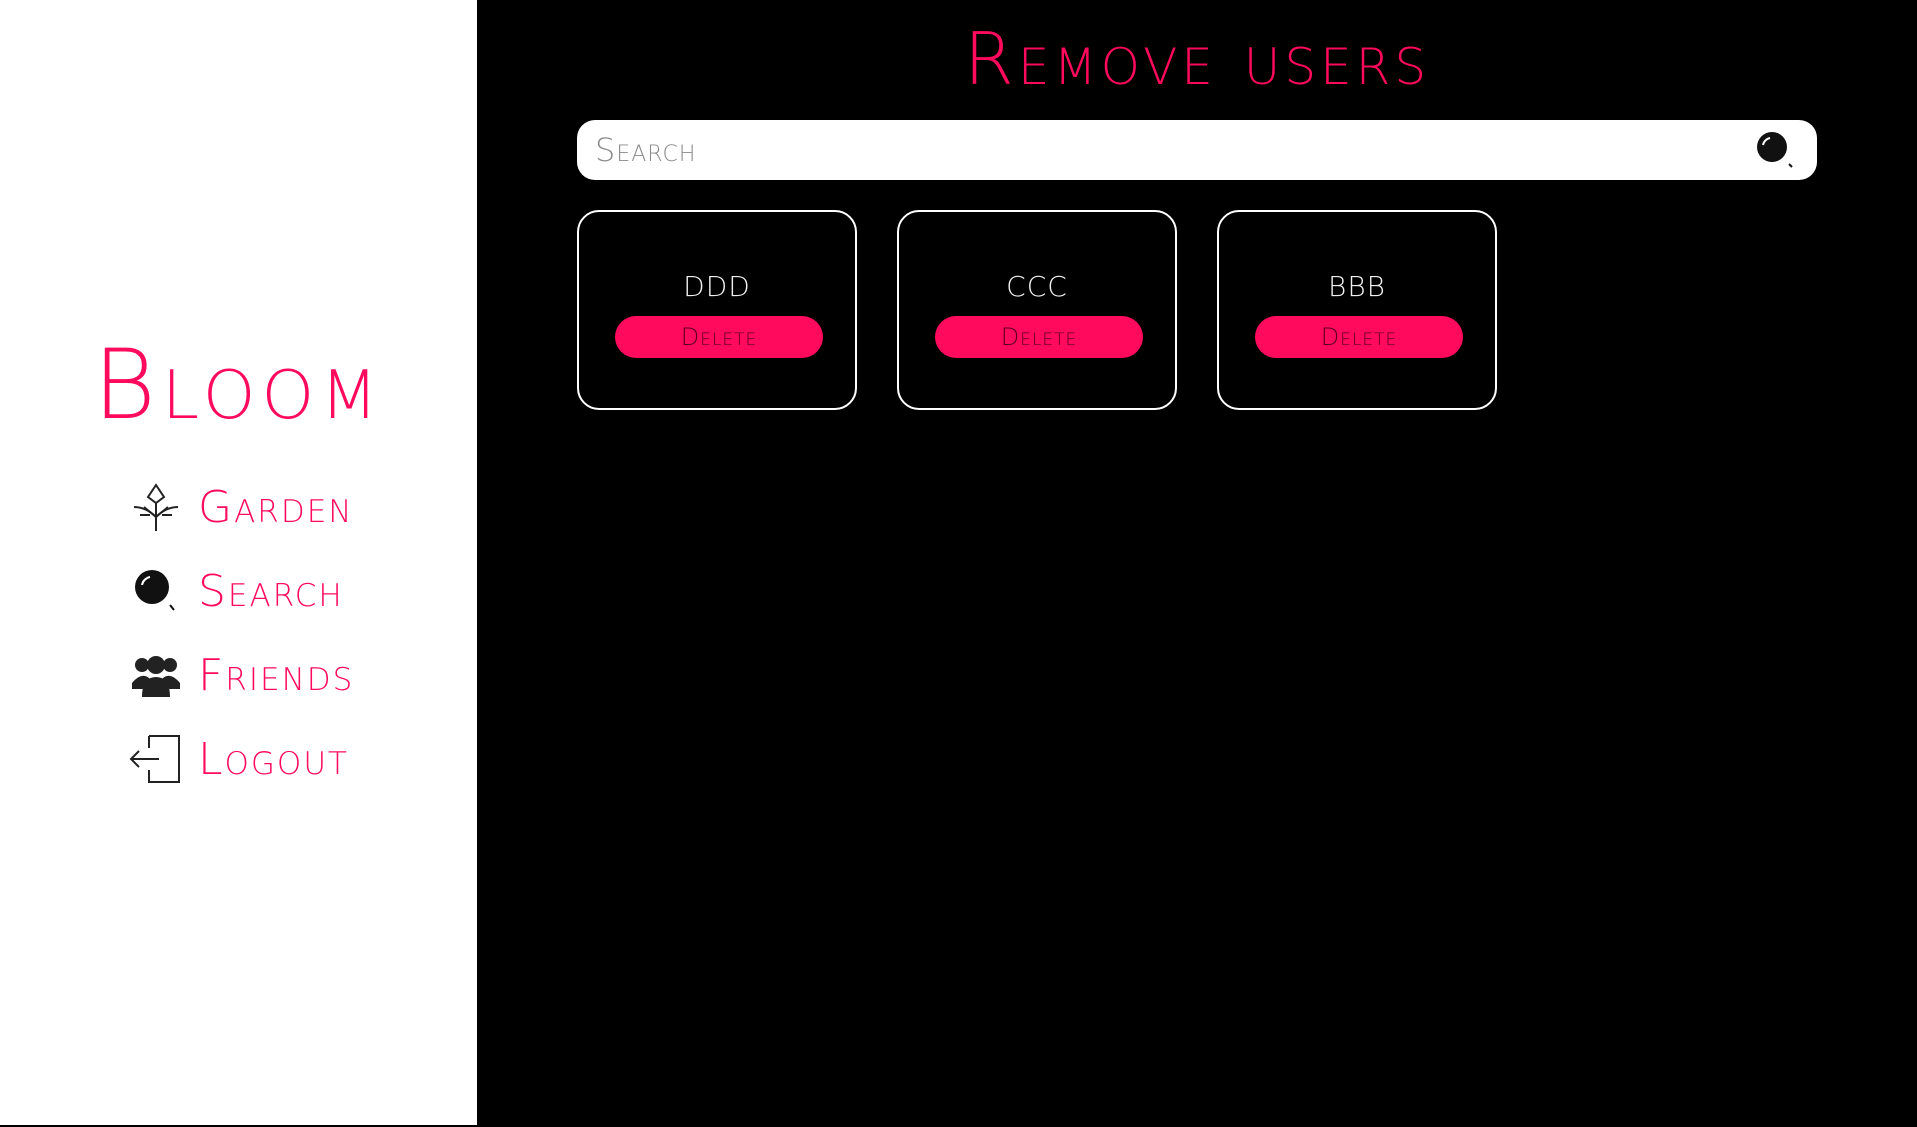  I want to click on sidebar-item-label: Friends, so click(276, 675).